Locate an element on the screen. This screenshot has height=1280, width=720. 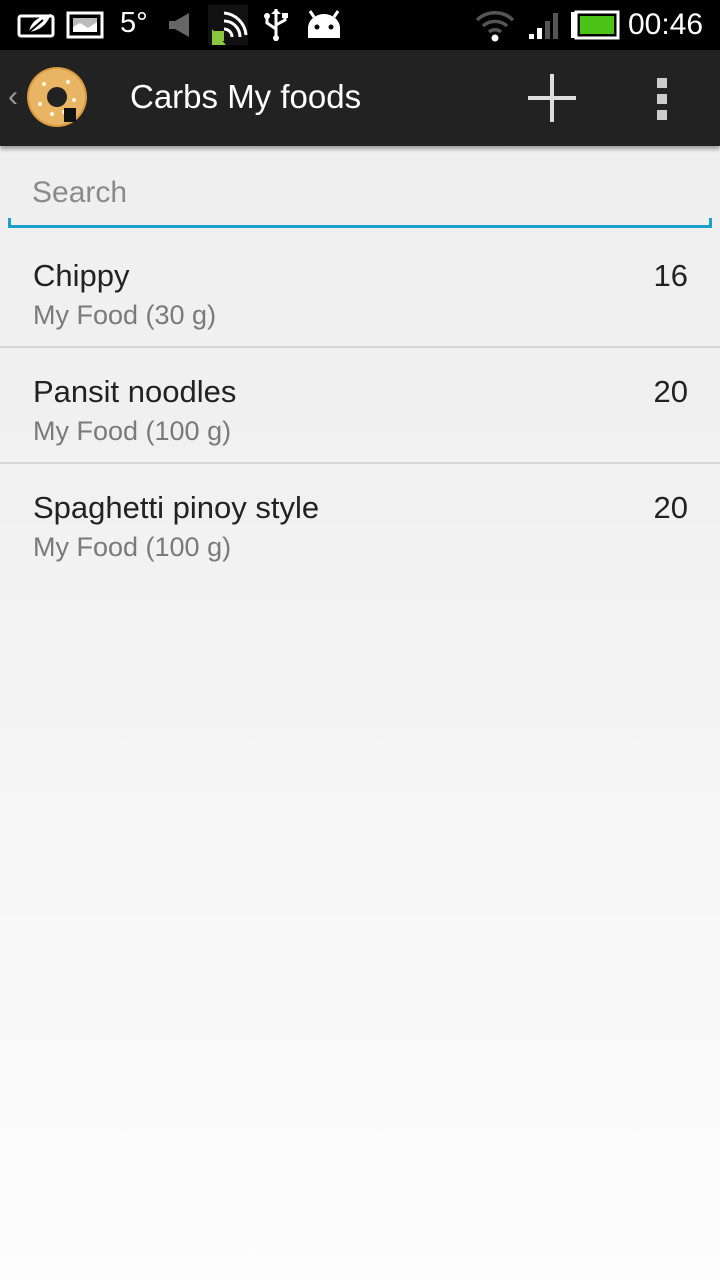
wifi-icon is located at coordinates (495, 25).